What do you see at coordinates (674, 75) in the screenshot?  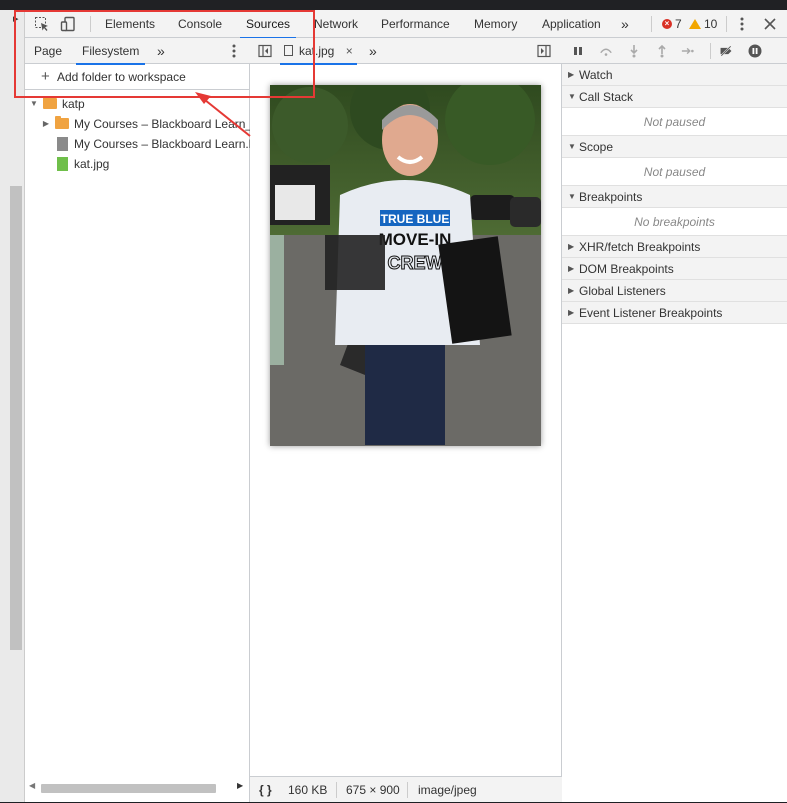 I see `section-watch: ▶ Watch` at bounding box center [674, 75].